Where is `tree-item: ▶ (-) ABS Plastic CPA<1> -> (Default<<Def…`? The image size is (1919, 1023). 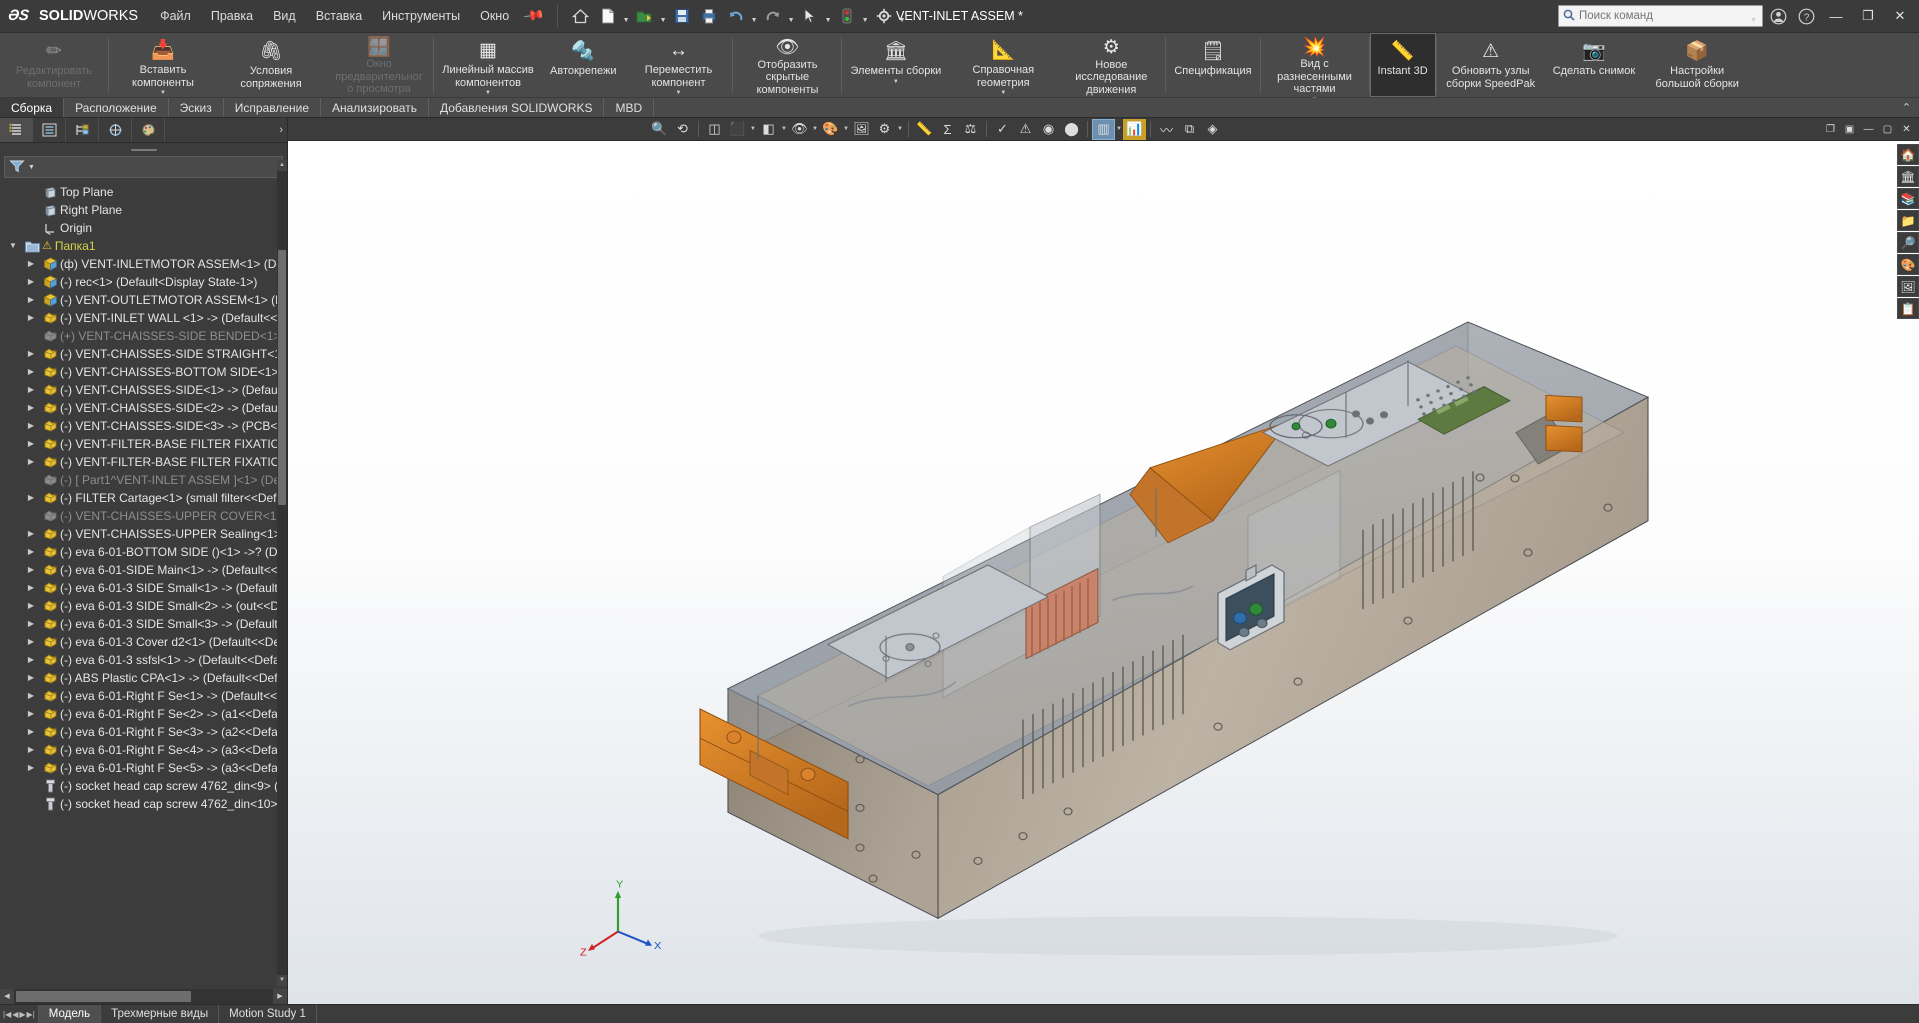
tree-item: ▶ (-) ABS Plastic CPA<1> -> (Default<<Def… is located at coordinates (143, 678).